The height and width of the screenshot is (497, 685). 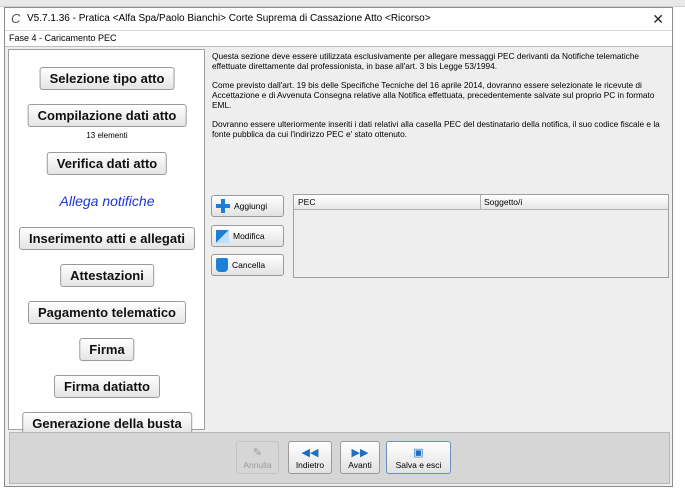 What do you see at coordinates (257, 453) in the screenshot?
I see `pencil-icon: ✎` at bounding box center [257, 453].